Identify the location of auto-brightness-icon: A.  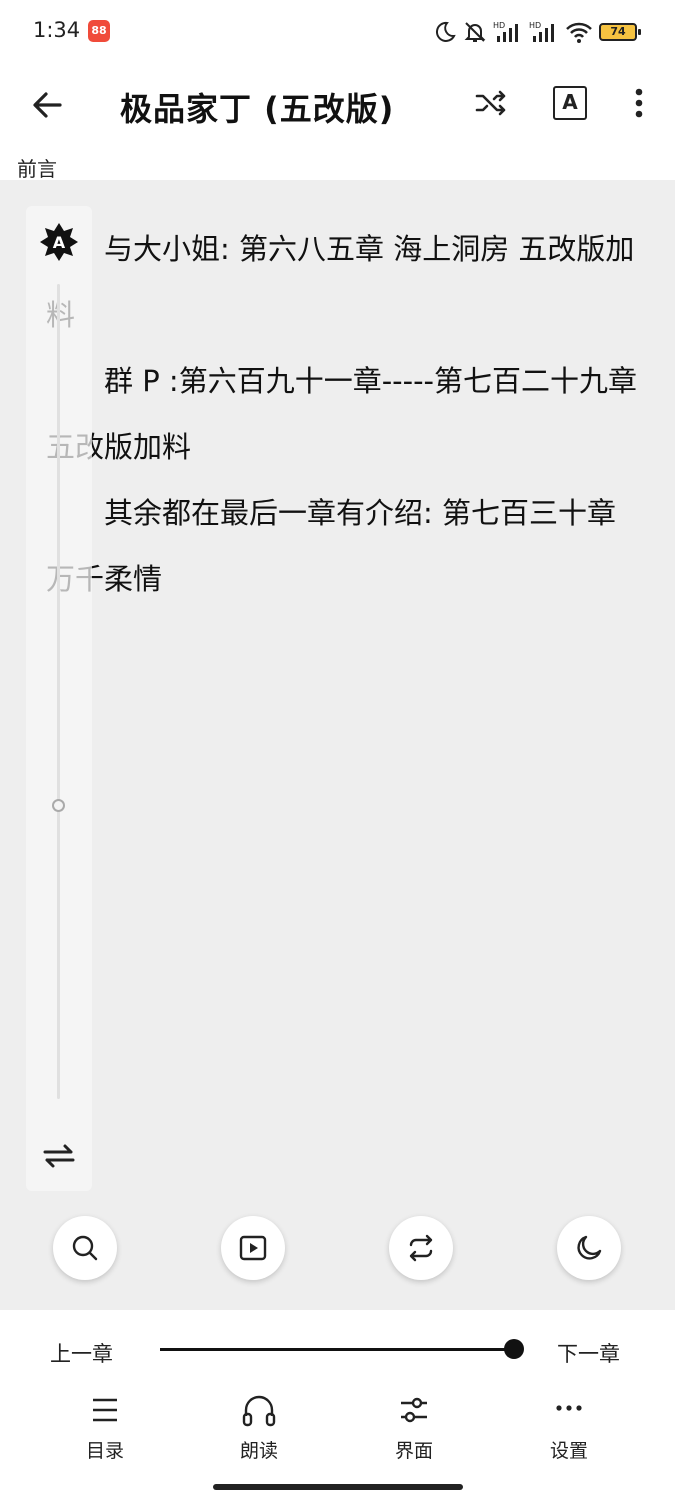
(59, 242).